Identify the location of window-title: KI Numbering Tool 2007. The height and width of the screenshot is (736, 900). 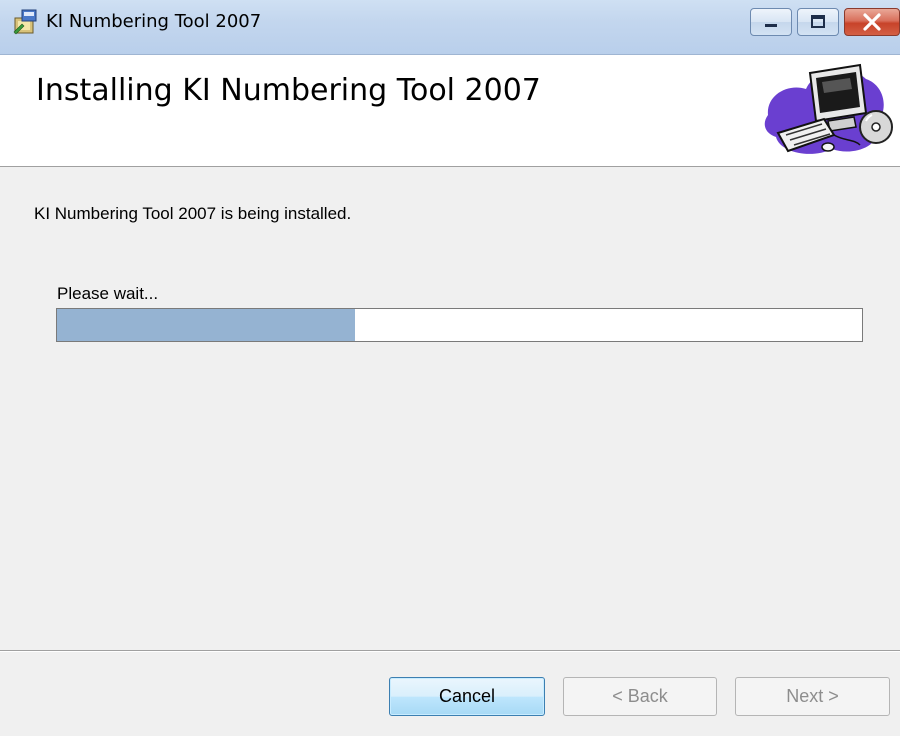
(154, 21).